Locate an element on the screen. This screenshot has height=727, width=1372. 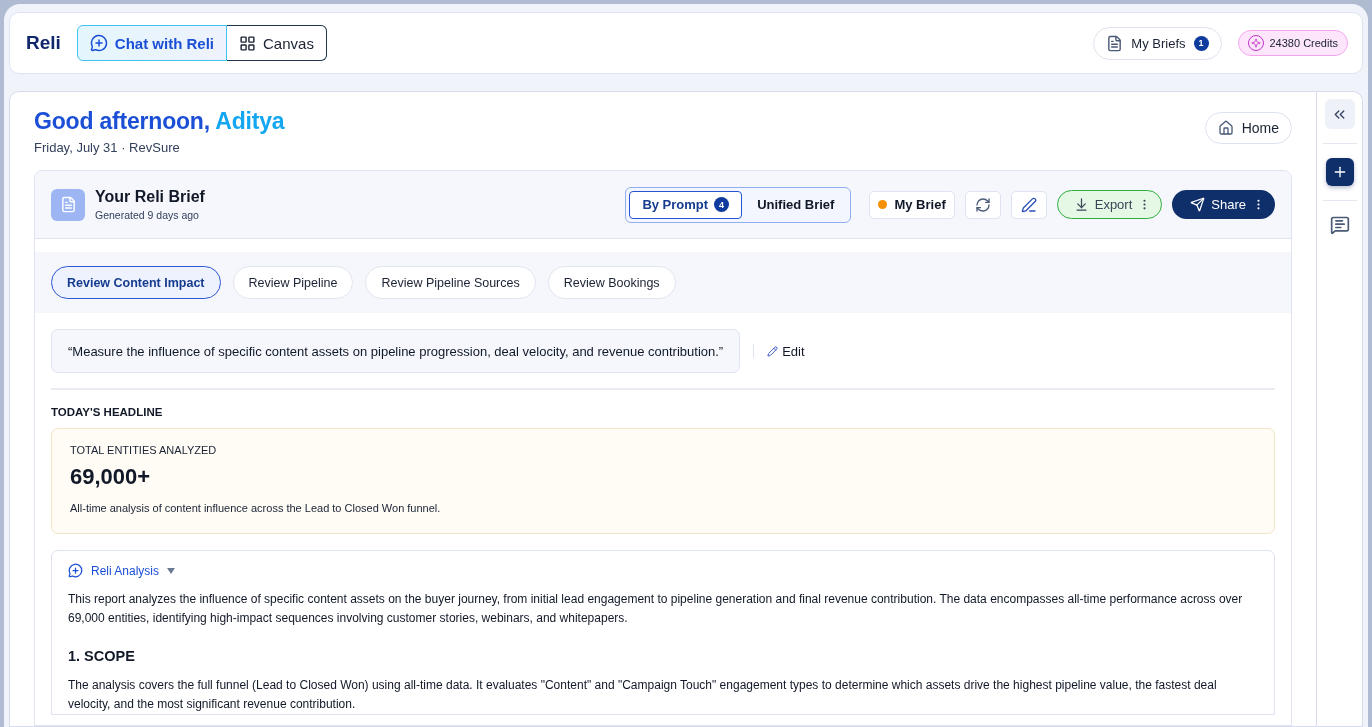
metric-caption: All-time analysis of content influence across the Lead to Closed Won funnel. is located at coordinates (256, 508).